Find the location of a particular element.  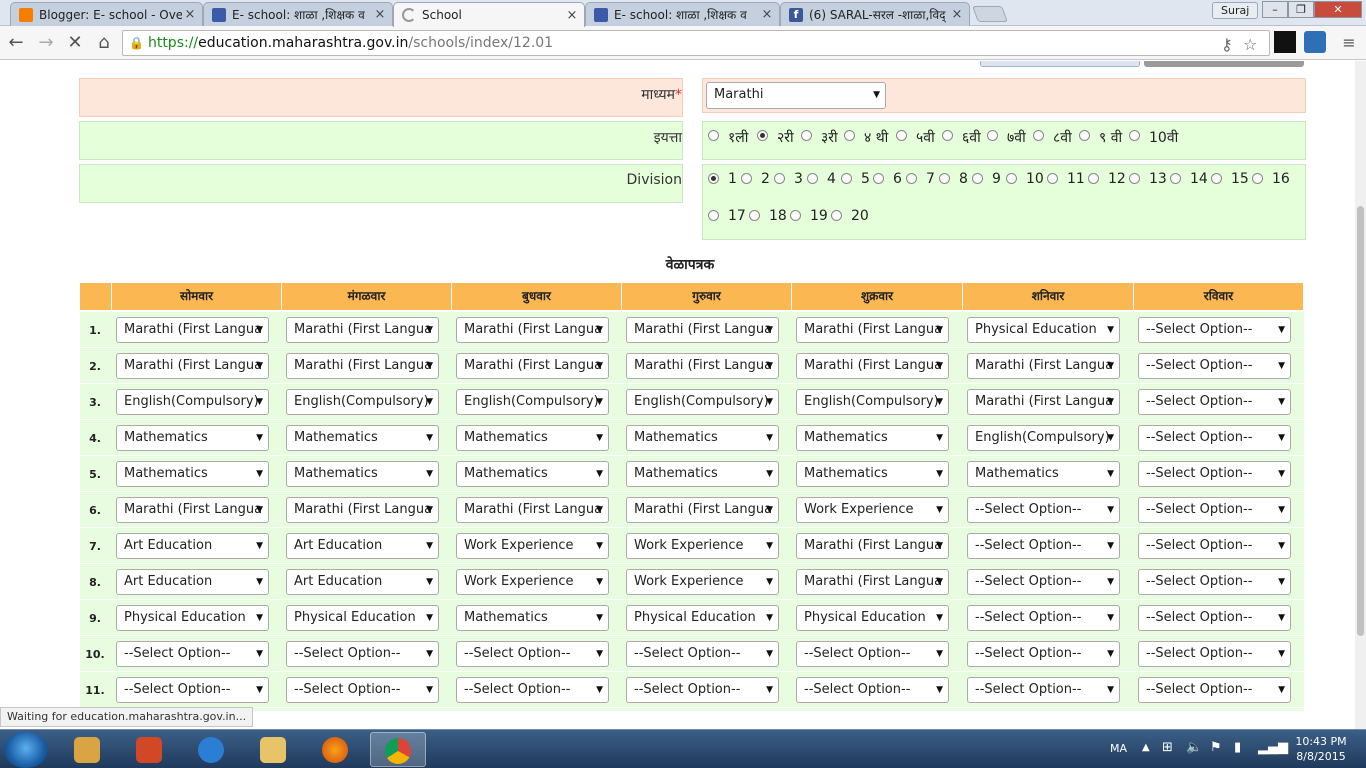

scrollbar-thumb is located at coordinates (1360, 421).